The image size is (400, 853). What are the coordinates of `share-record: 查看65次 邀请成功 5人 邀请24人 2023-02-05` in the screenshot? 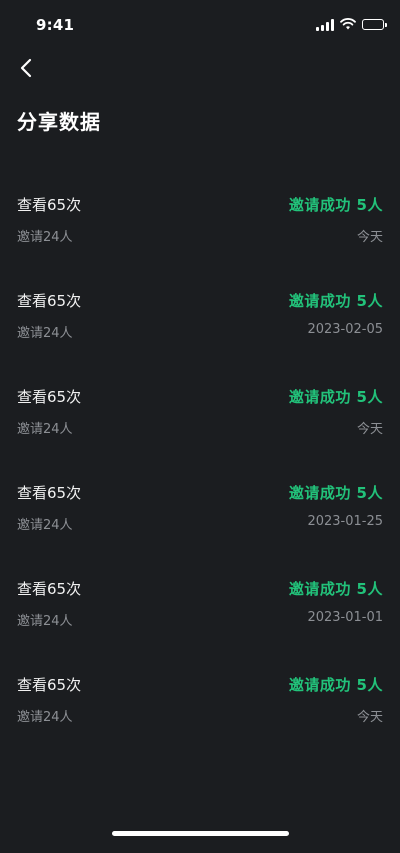 It's located at (200, 334).